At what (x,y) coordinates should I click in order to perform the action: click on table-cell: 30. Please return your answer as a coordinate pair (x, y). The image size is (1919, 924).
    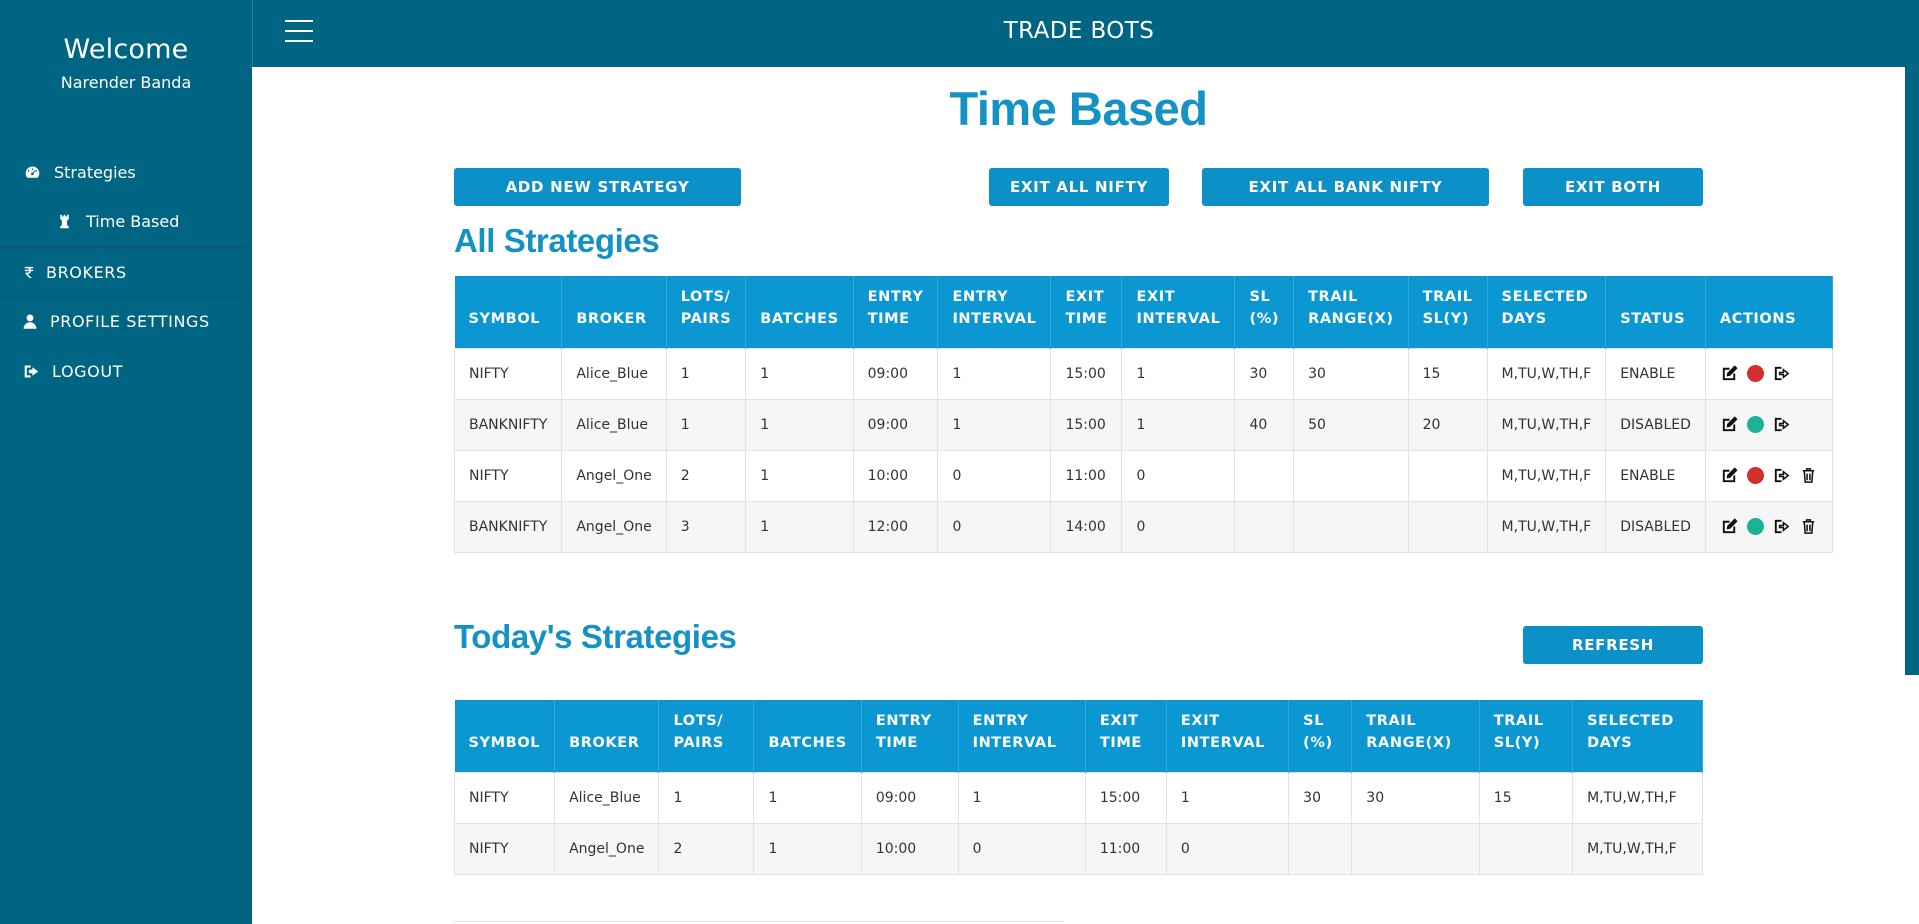
    Looking at the image, I should click on (1320, 797).